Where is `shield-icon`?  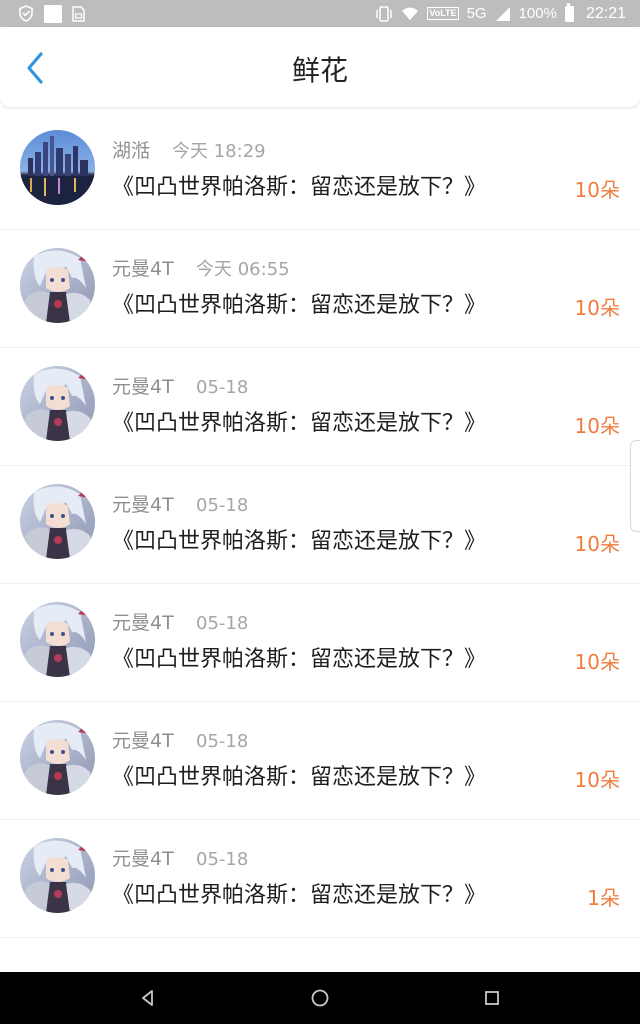
shield-icon is located at coordinates (26, 13).